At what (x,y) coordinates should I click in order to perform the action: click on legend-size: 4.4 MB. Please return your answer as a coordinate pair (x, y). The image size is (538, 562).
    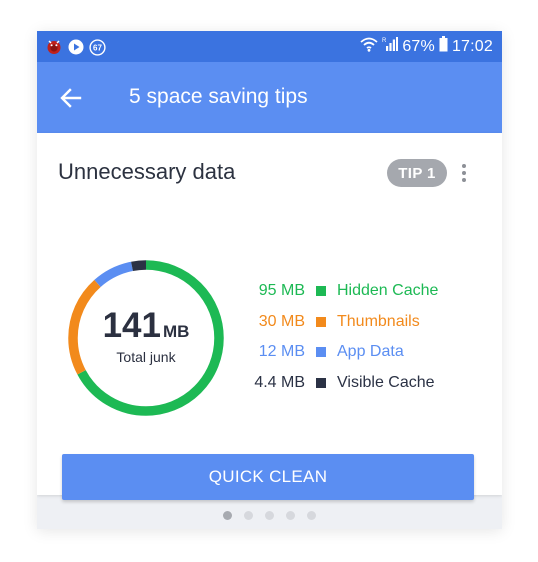
    Looking at the image, I should click on (279, 382).